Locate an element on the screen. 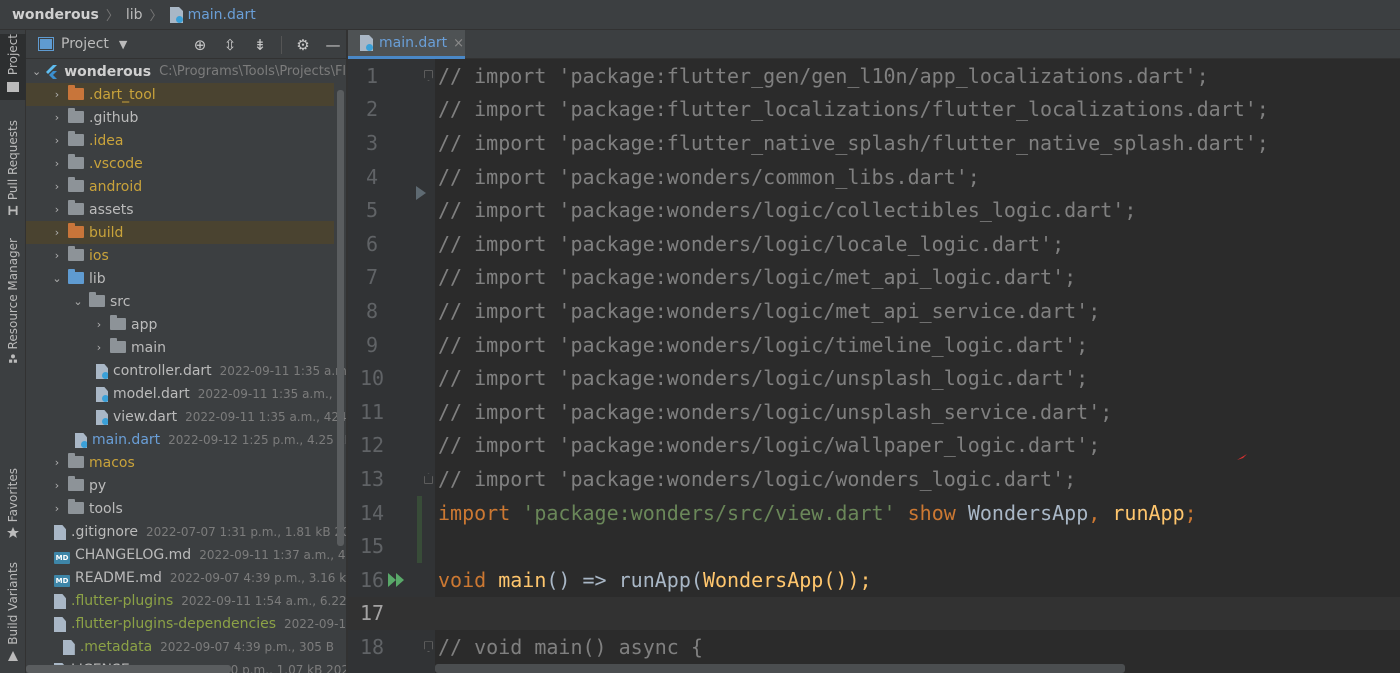 This screenshot has height=673, width=1400. tree-item-ios: › ios is located at coordinates (180, 255).